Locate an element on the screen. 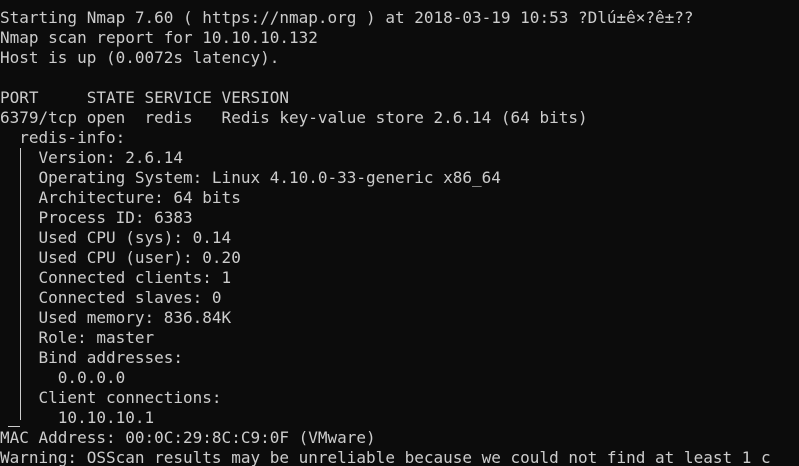 The width and height of the screenshot is (799, 466). terminal-line: Connected clients: 1 is located at coordinates (116, 277).